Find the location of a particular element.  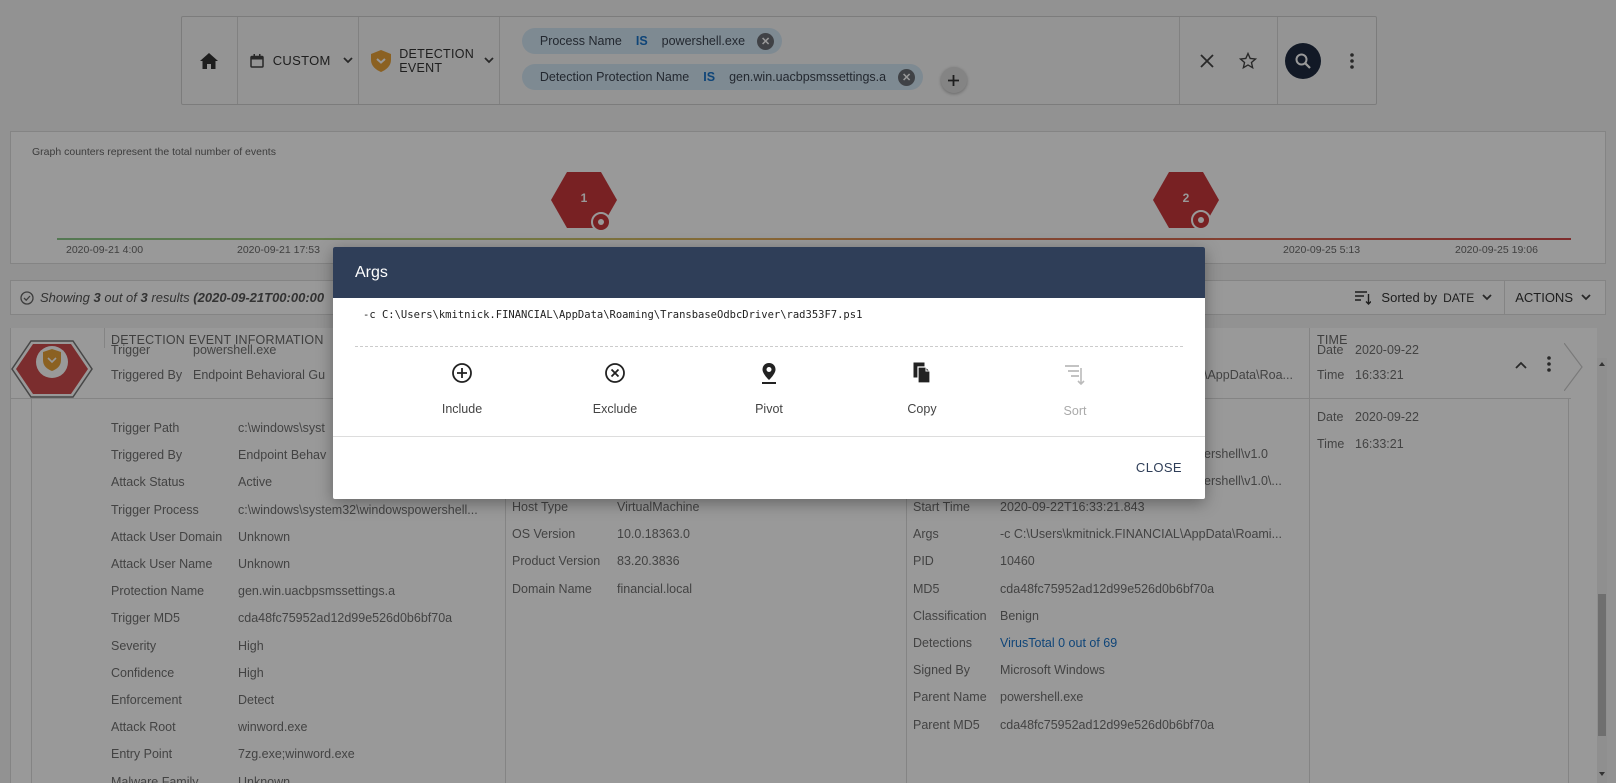

add-circle-icon is located at coordinates (462, 373).